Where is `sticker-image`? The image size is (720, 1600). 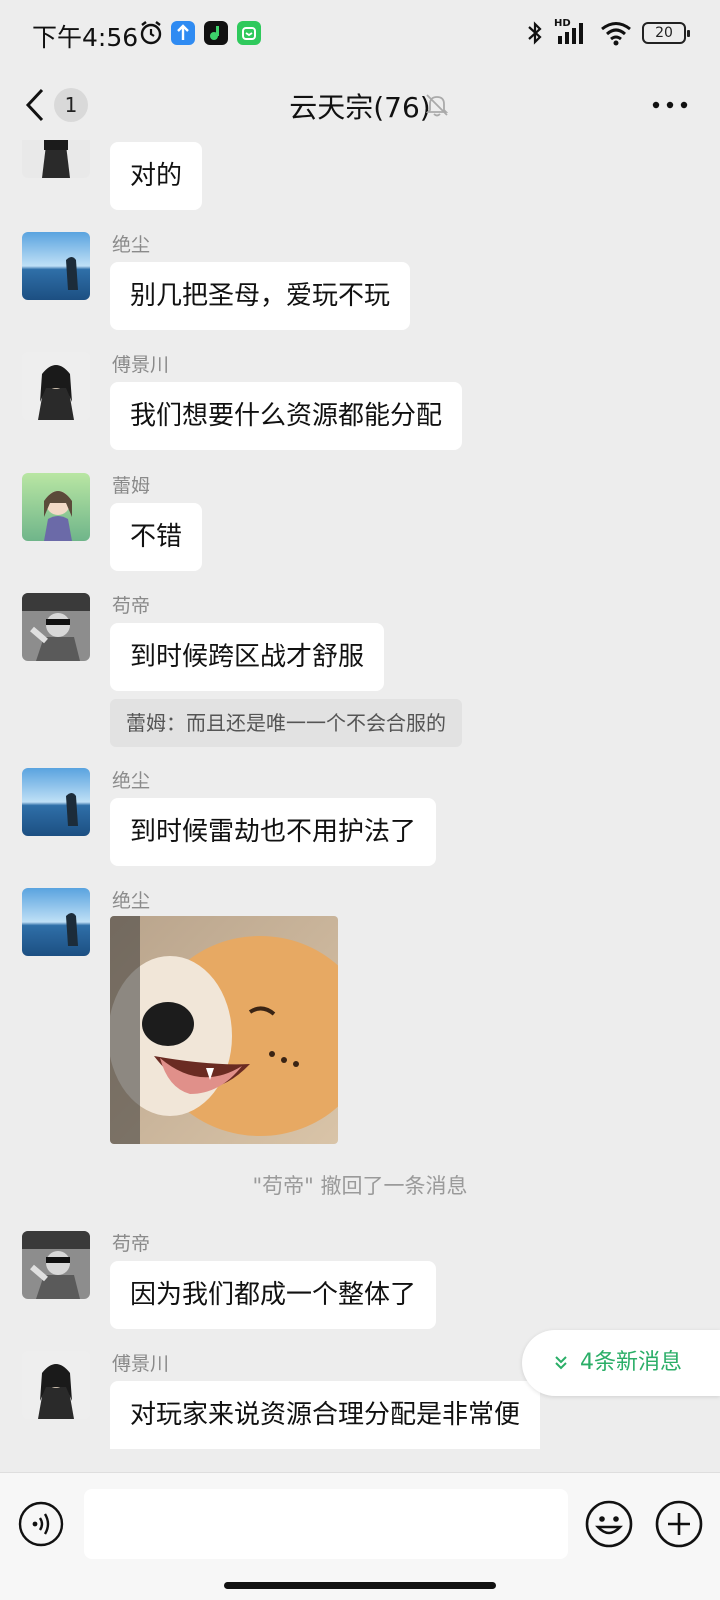
sticker-image is located at coordinates (224, 1030).